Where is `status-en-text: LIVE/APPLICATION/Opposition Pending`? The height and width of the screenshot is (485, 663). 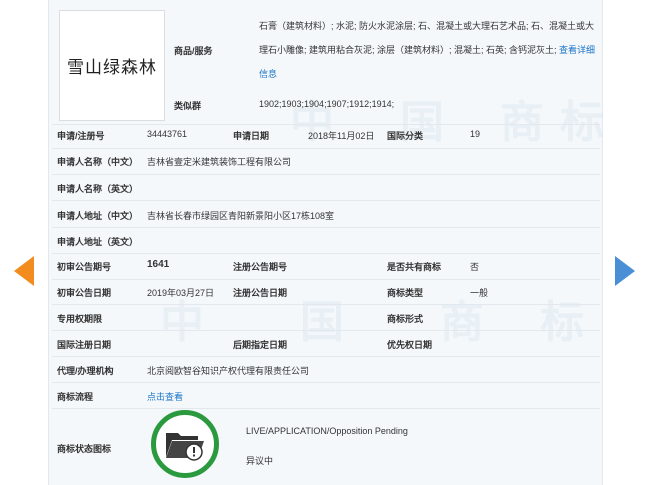 status-en-text: LIVE/APPLICATION/Opposition Pending is located at coordinates (327, 431).